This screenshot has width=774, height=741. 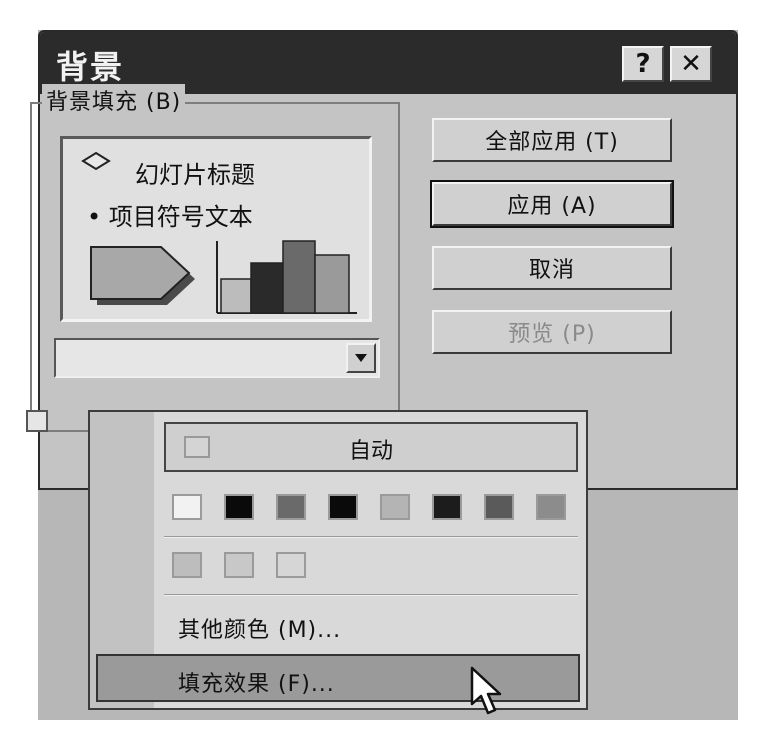 What do you see at coordinates (552, 268) in the screenshot?
I see `cancel-button: 取消` at bounding box center [552, 268].